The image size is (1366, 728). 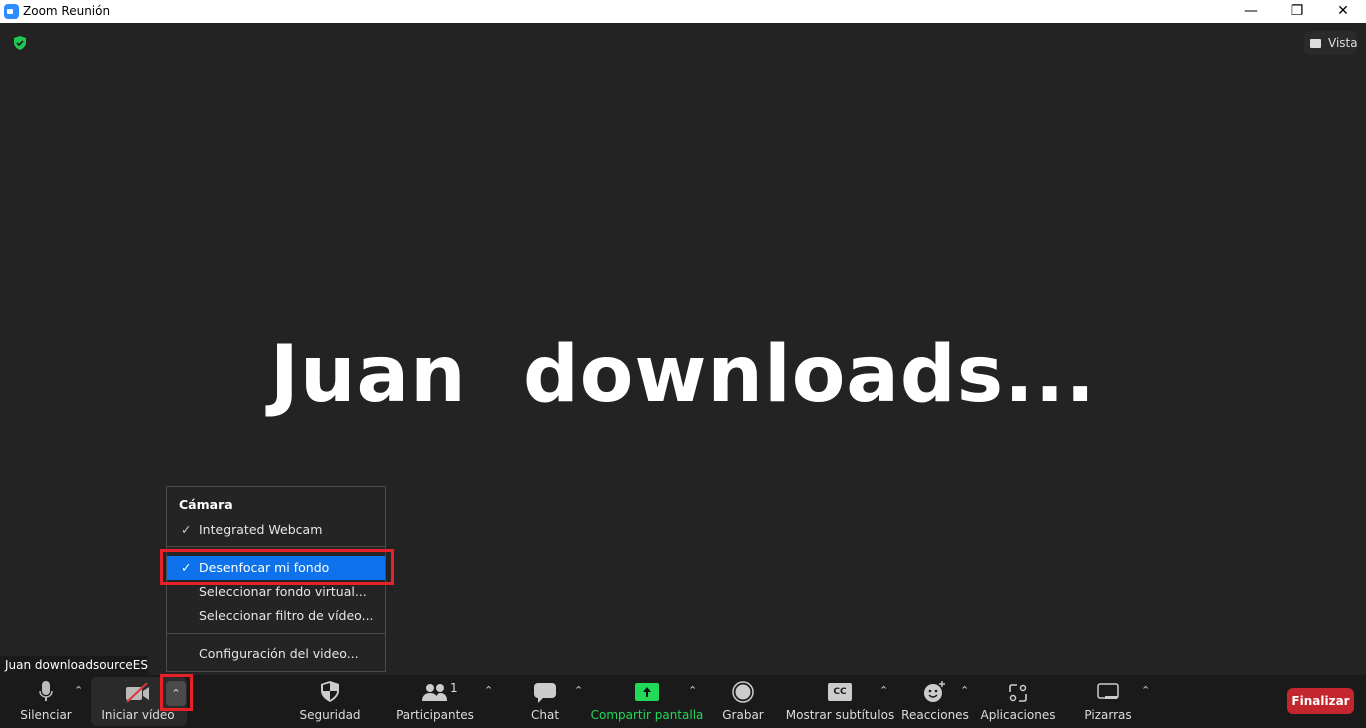 What do you see at coordinates (692, 690) in the screenshot?
I see `share-options-caret: ⌃` at bounding box center [692, 690].